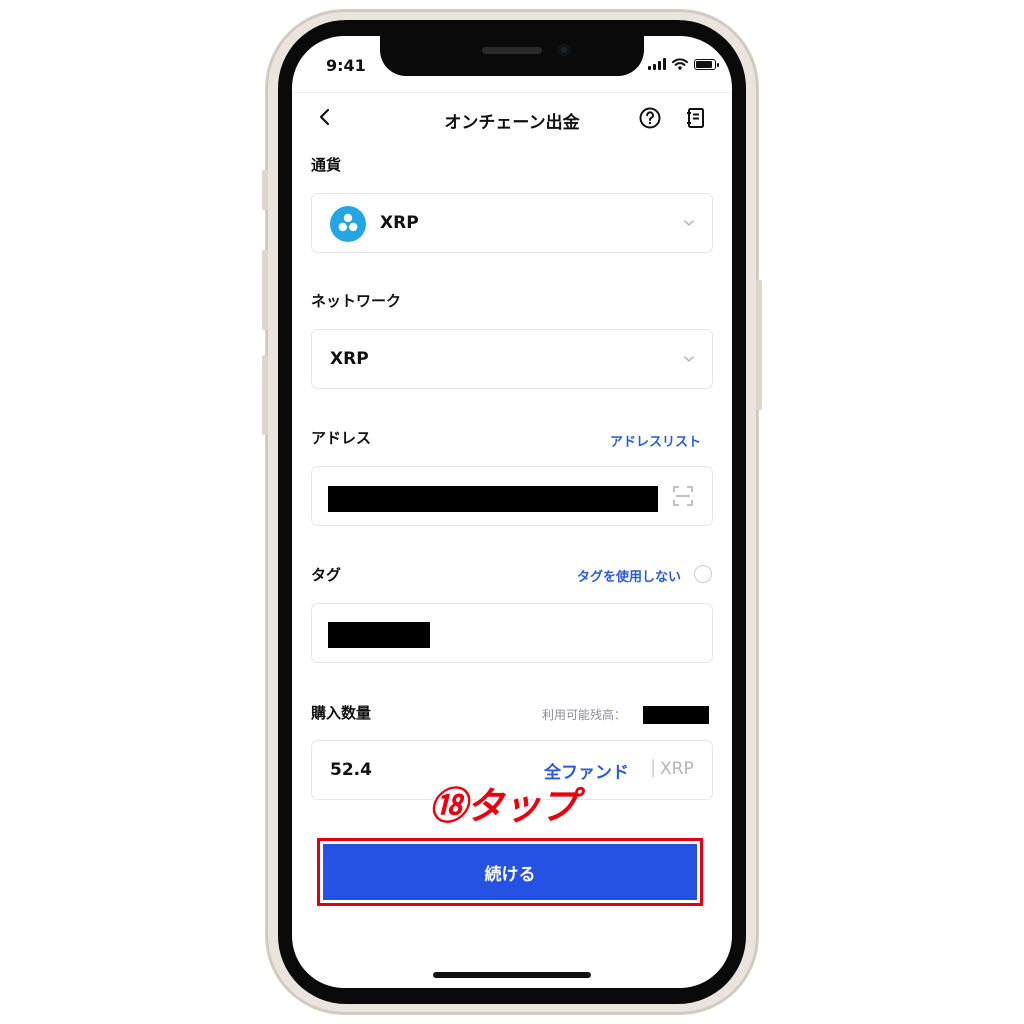 This screenshot has height=1024, width=1024. What do you see at coordinates (326, 575) in the screenshot?
I see `tag-label: タグ` at bounding box center [326, 575].